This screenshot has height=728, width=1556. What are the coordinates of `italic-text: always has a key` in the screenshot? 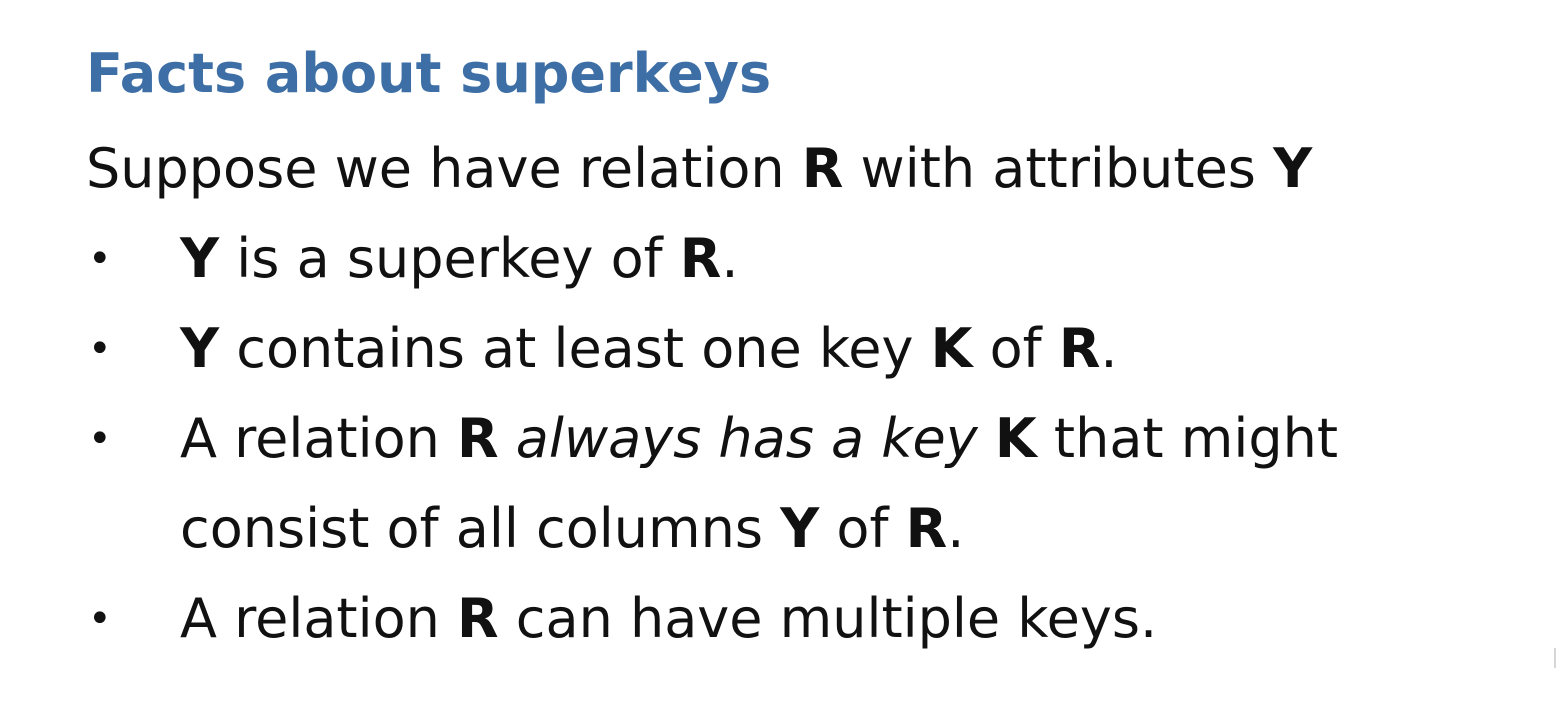 It's located at (746, 438).